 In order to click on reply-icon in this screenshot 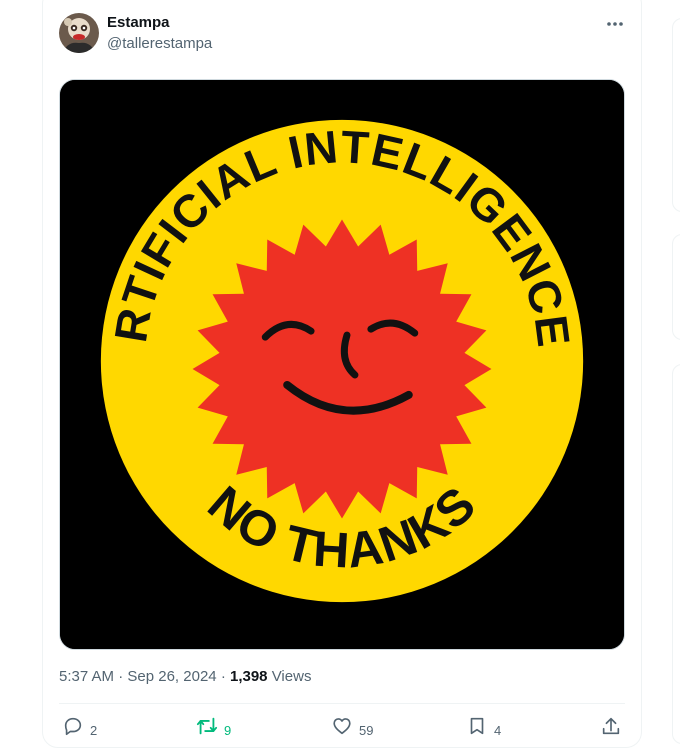, I will do `click(73, 726)`.